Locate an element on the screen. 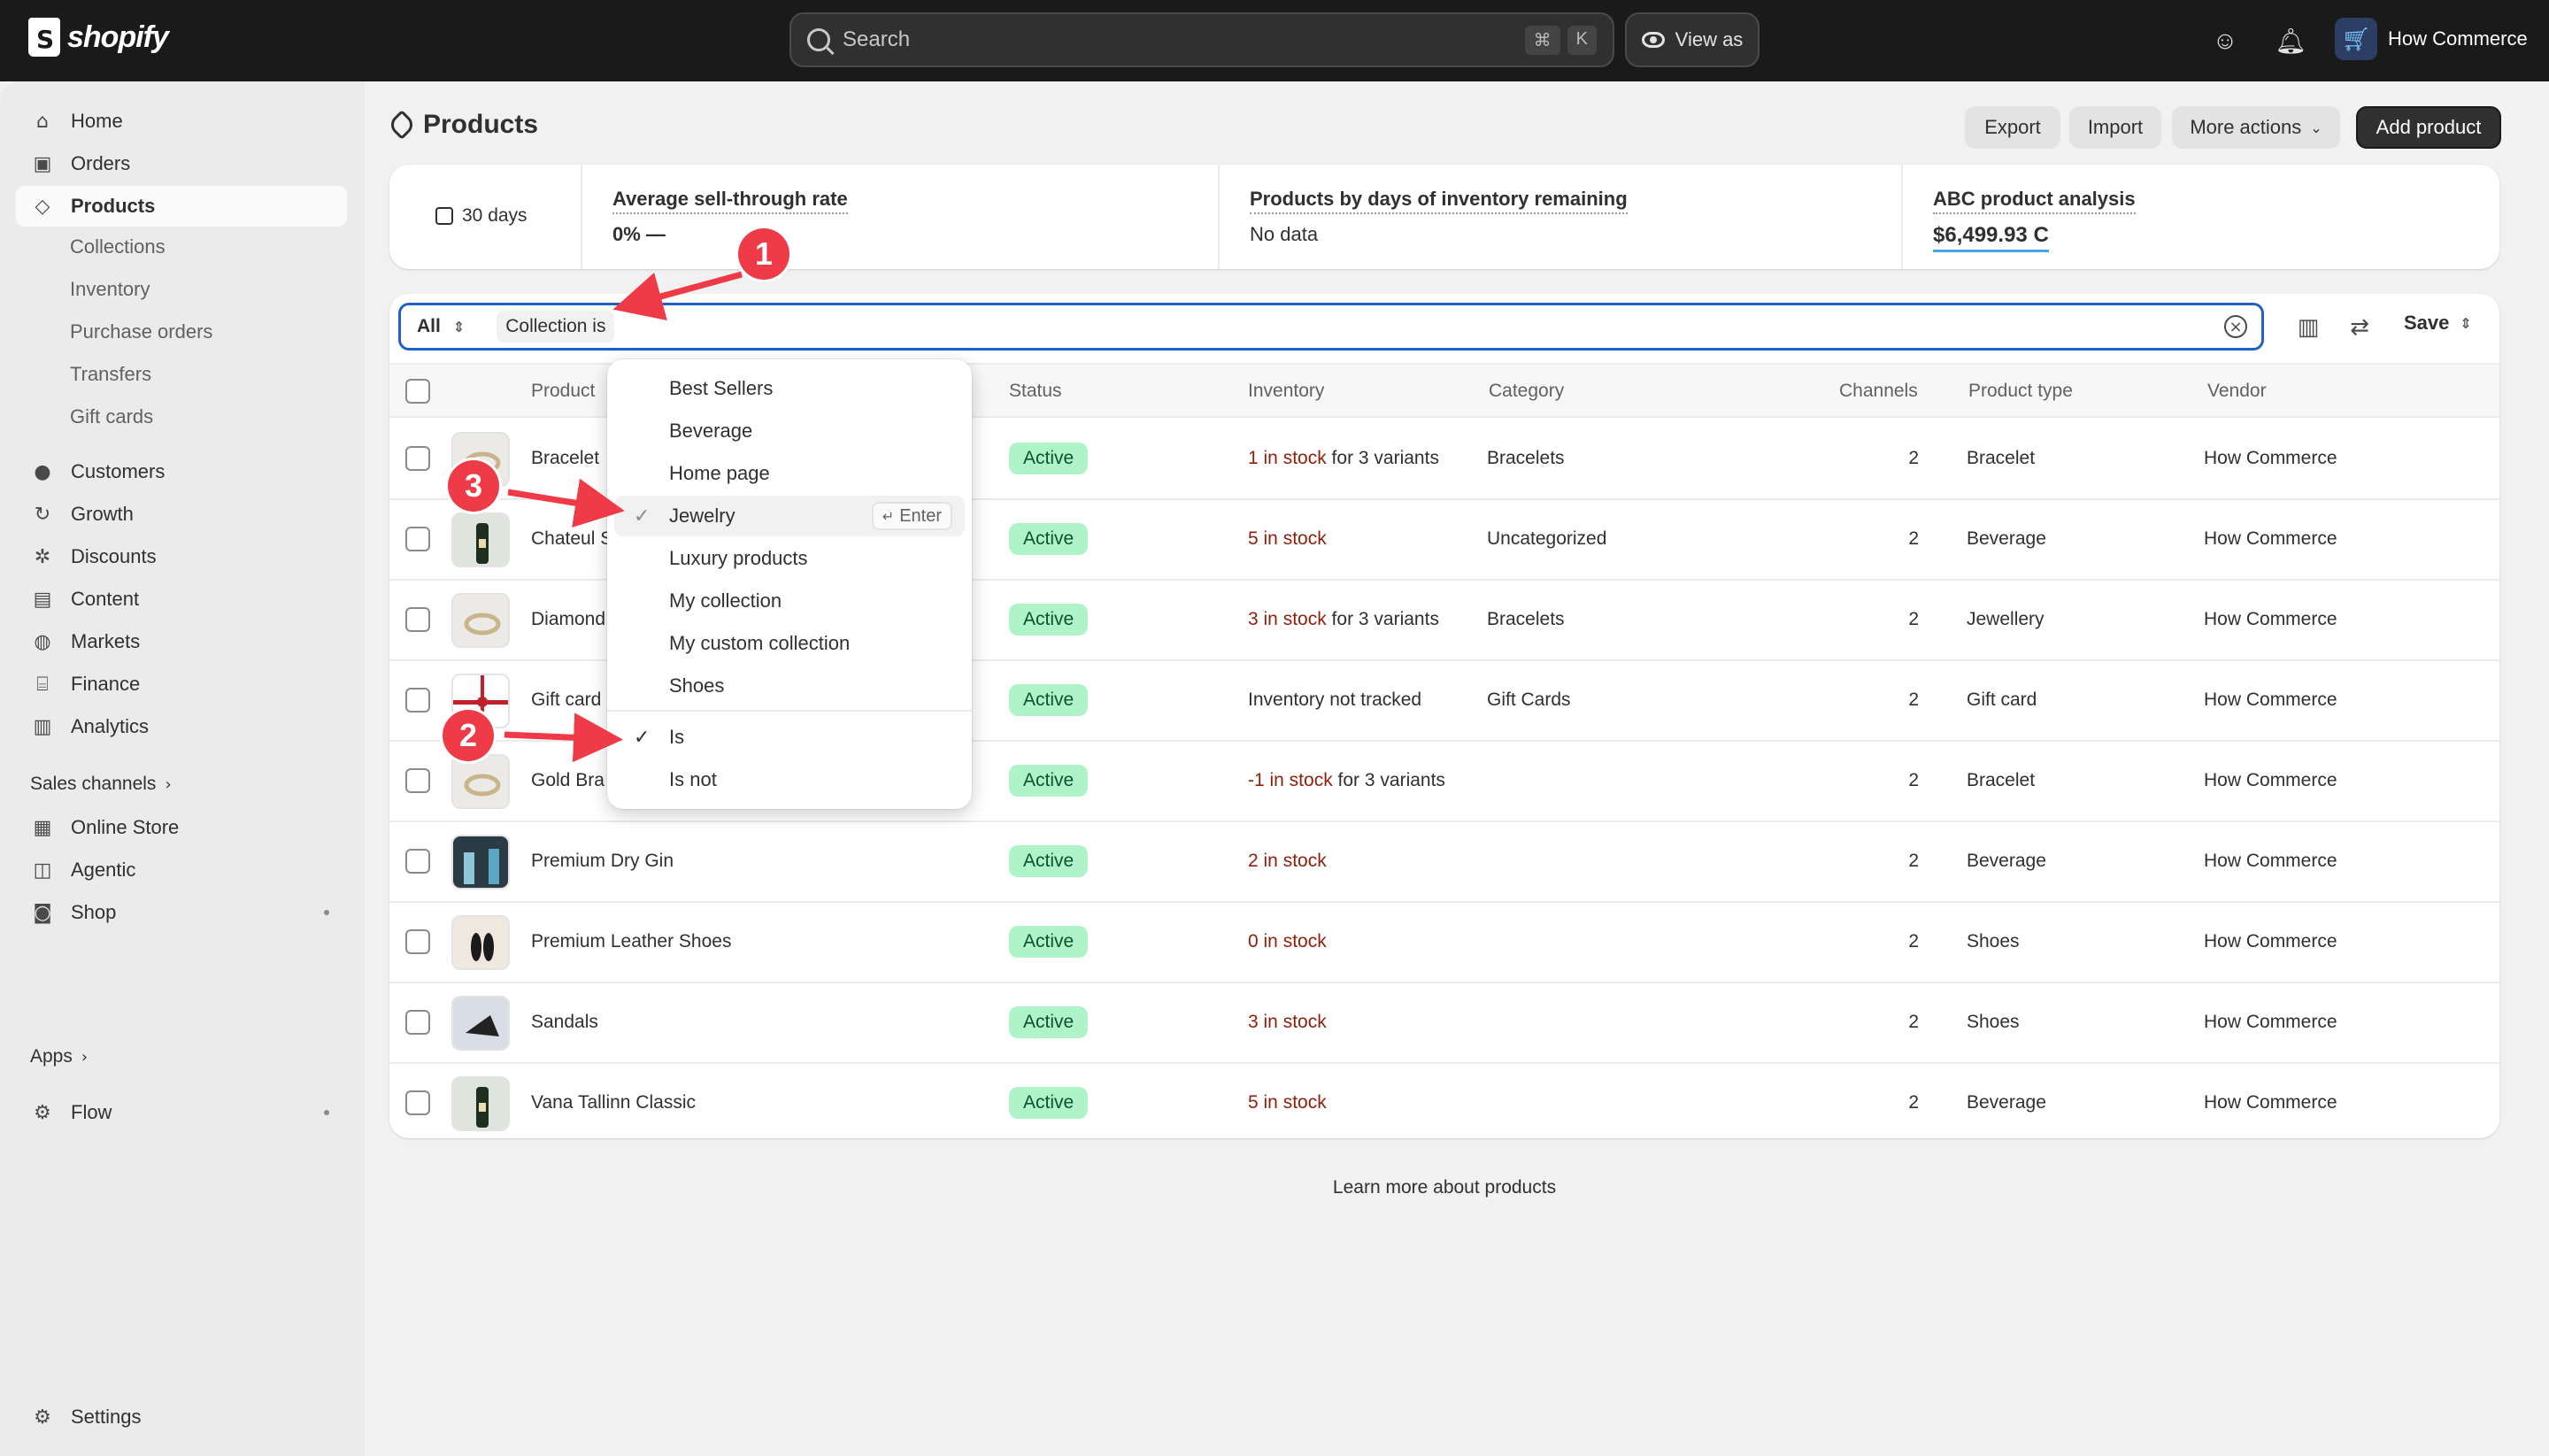  sidebar-item-products: ◇ Products is located at coordinates (182, 206).